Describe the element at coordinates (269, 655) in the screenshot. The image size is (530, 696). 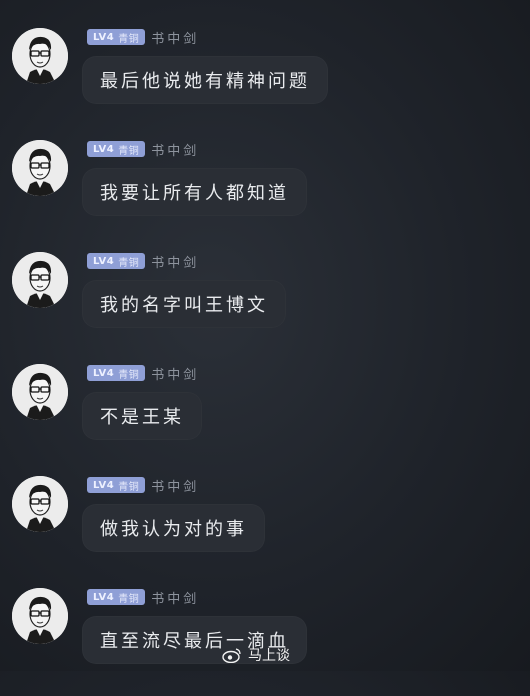
I see `watermark-text: 马上谈` at that location.